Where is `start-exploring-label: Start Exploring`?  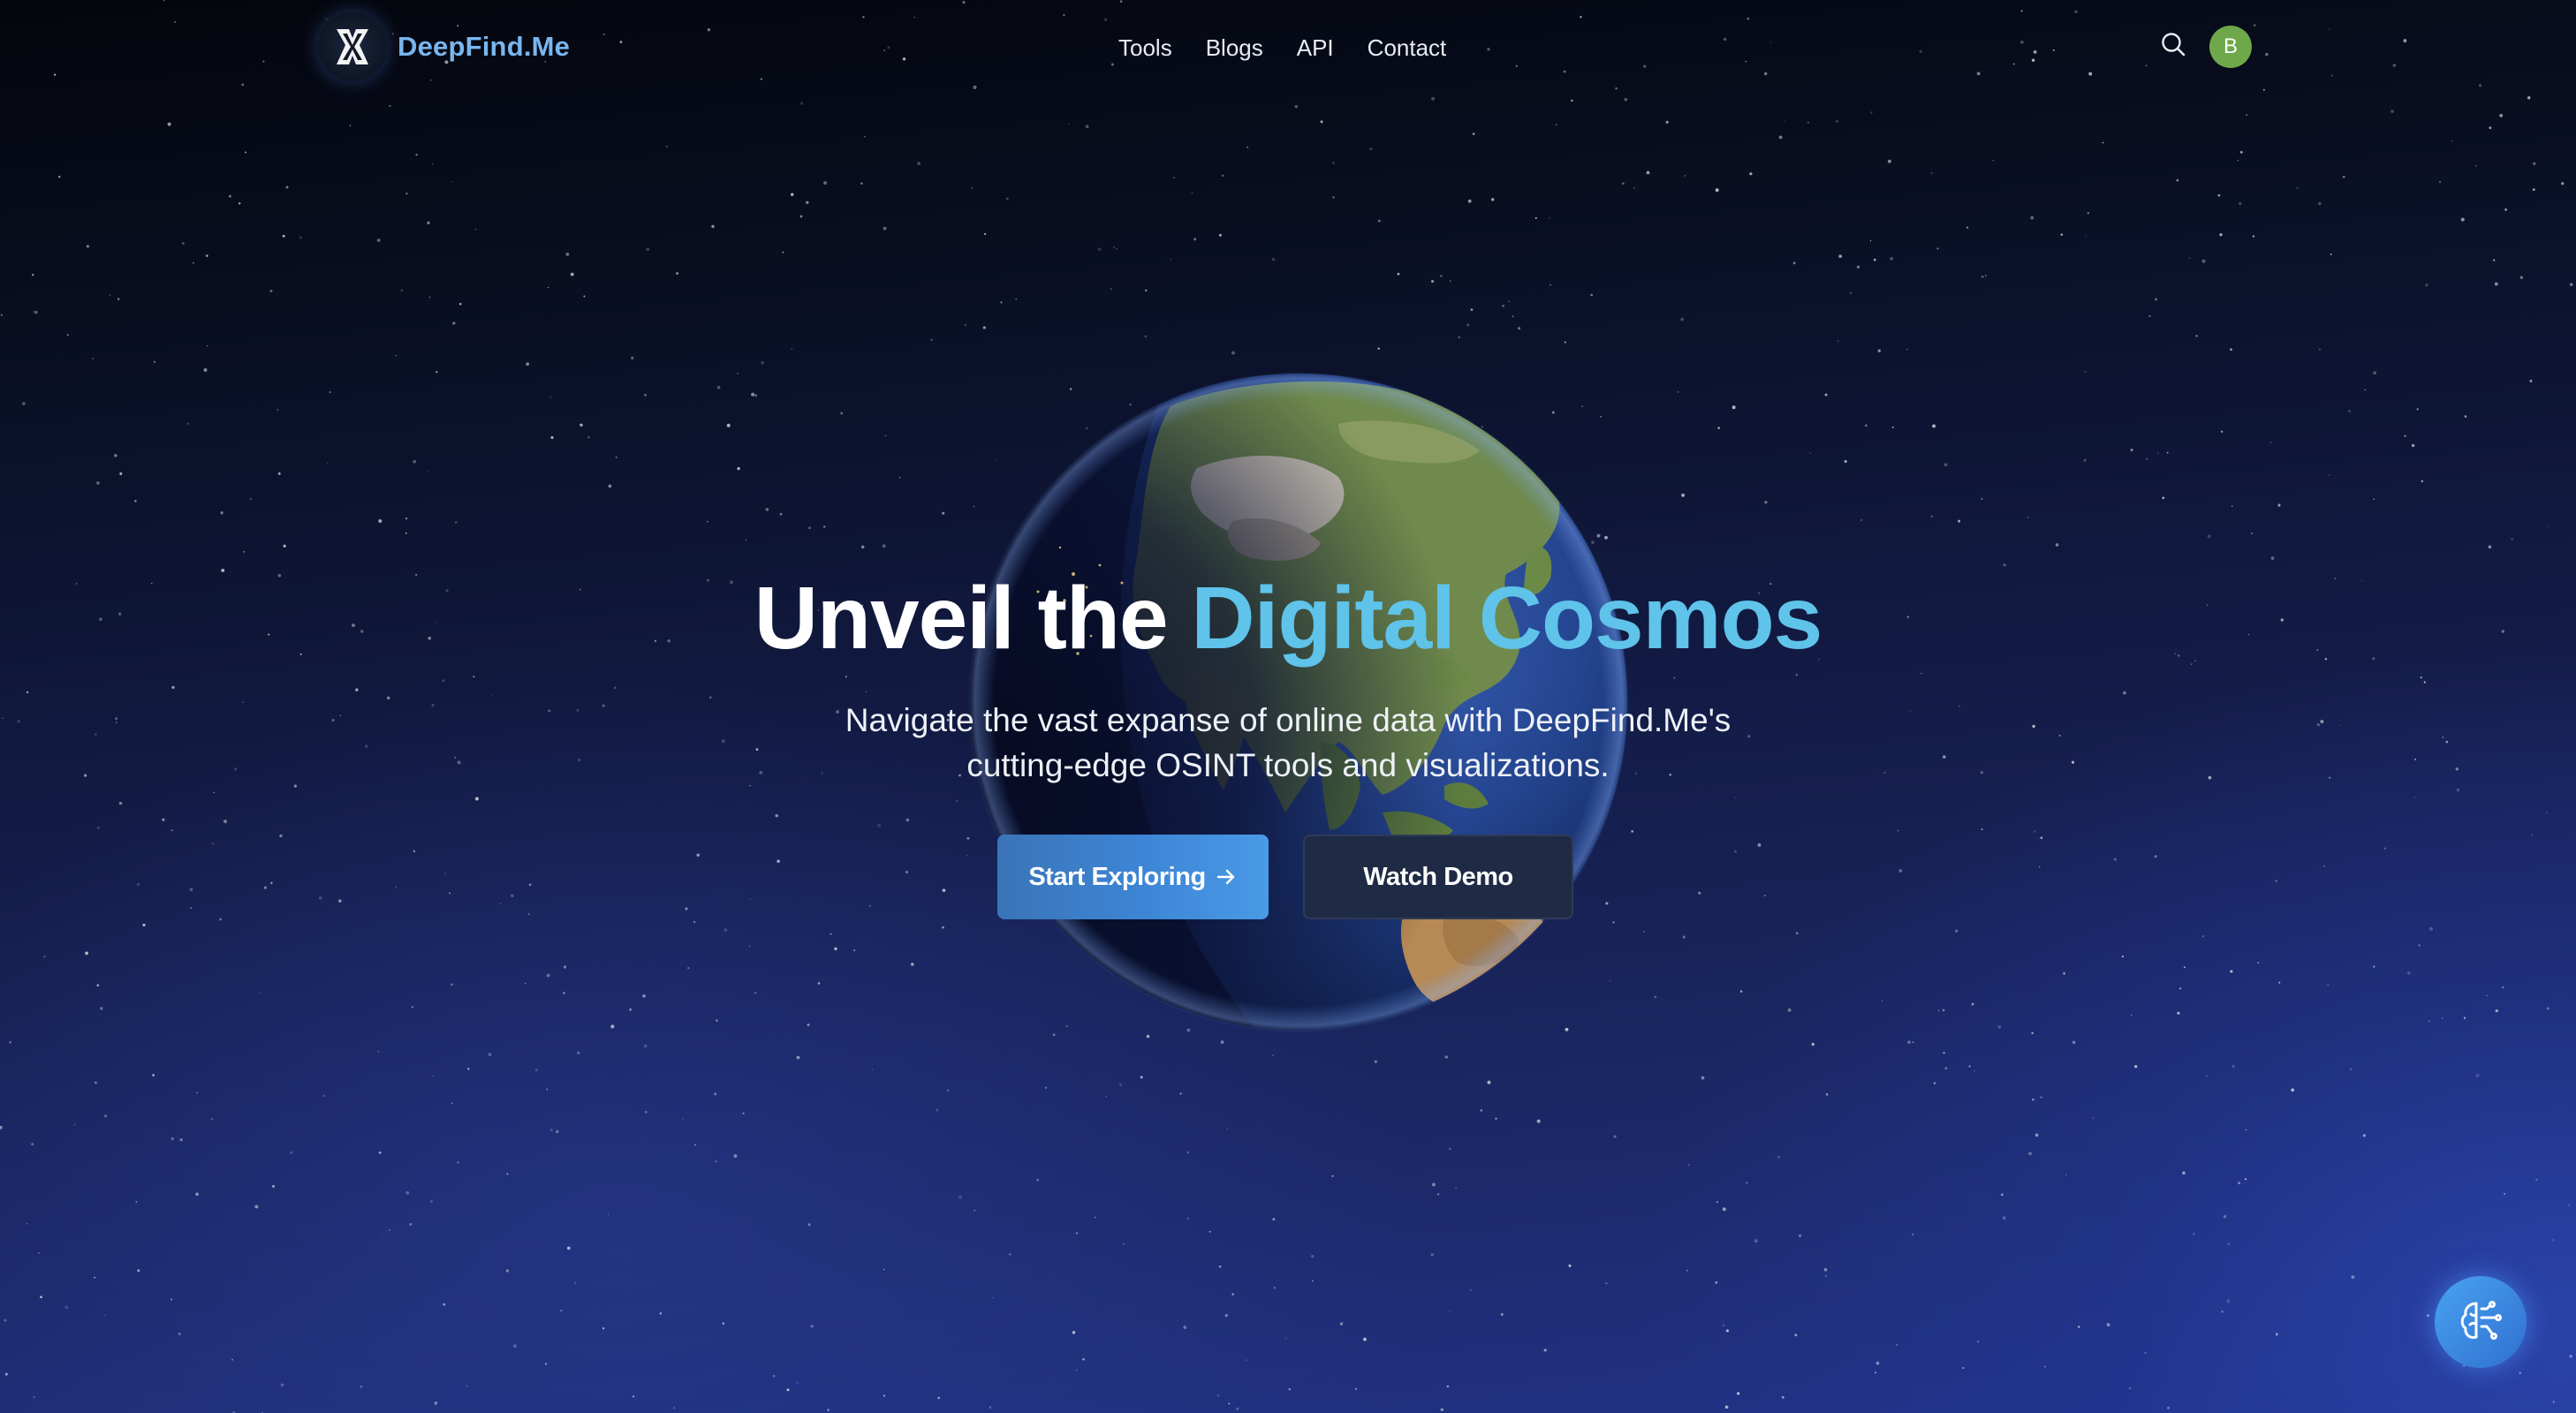
start-exploring-label: Start Exploring is located at coordinates (1117, 877).